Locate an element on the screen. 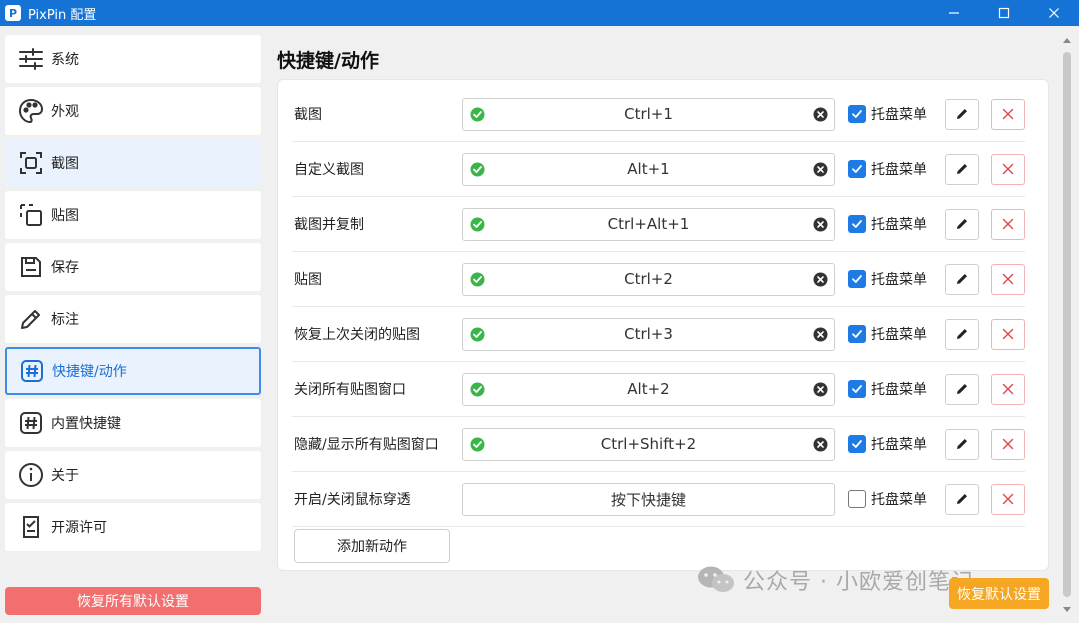  license-icon is located at coordinates (31, 527).